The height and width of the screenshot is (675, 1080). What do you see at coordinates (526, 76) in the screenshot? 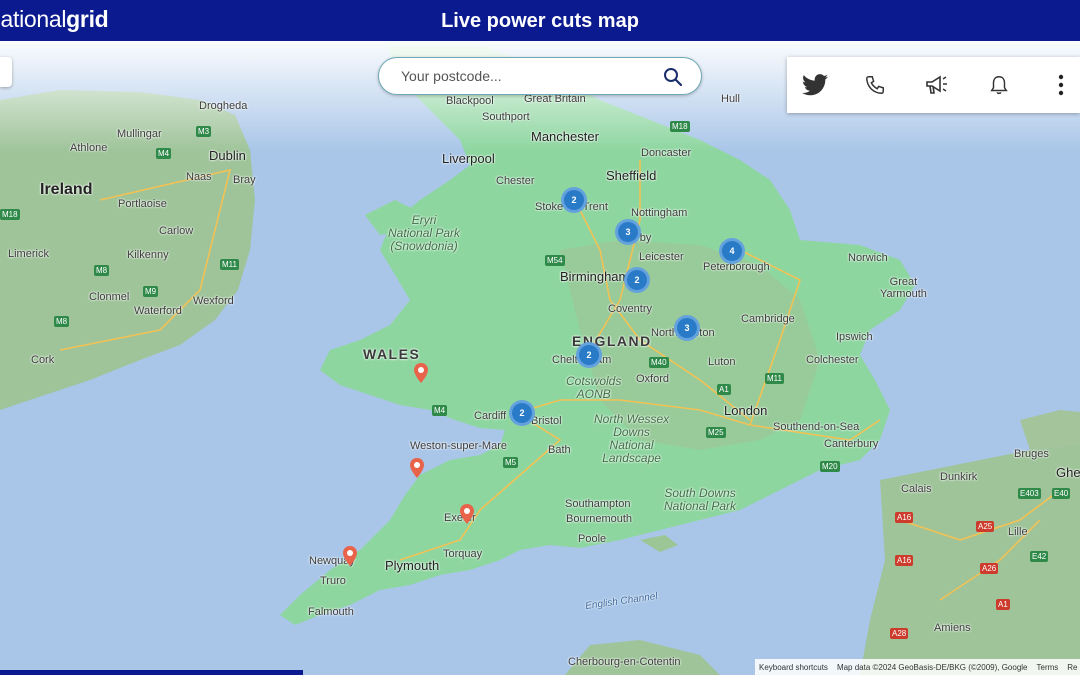
I see `postcode-input` at bounding box center [526, 76].